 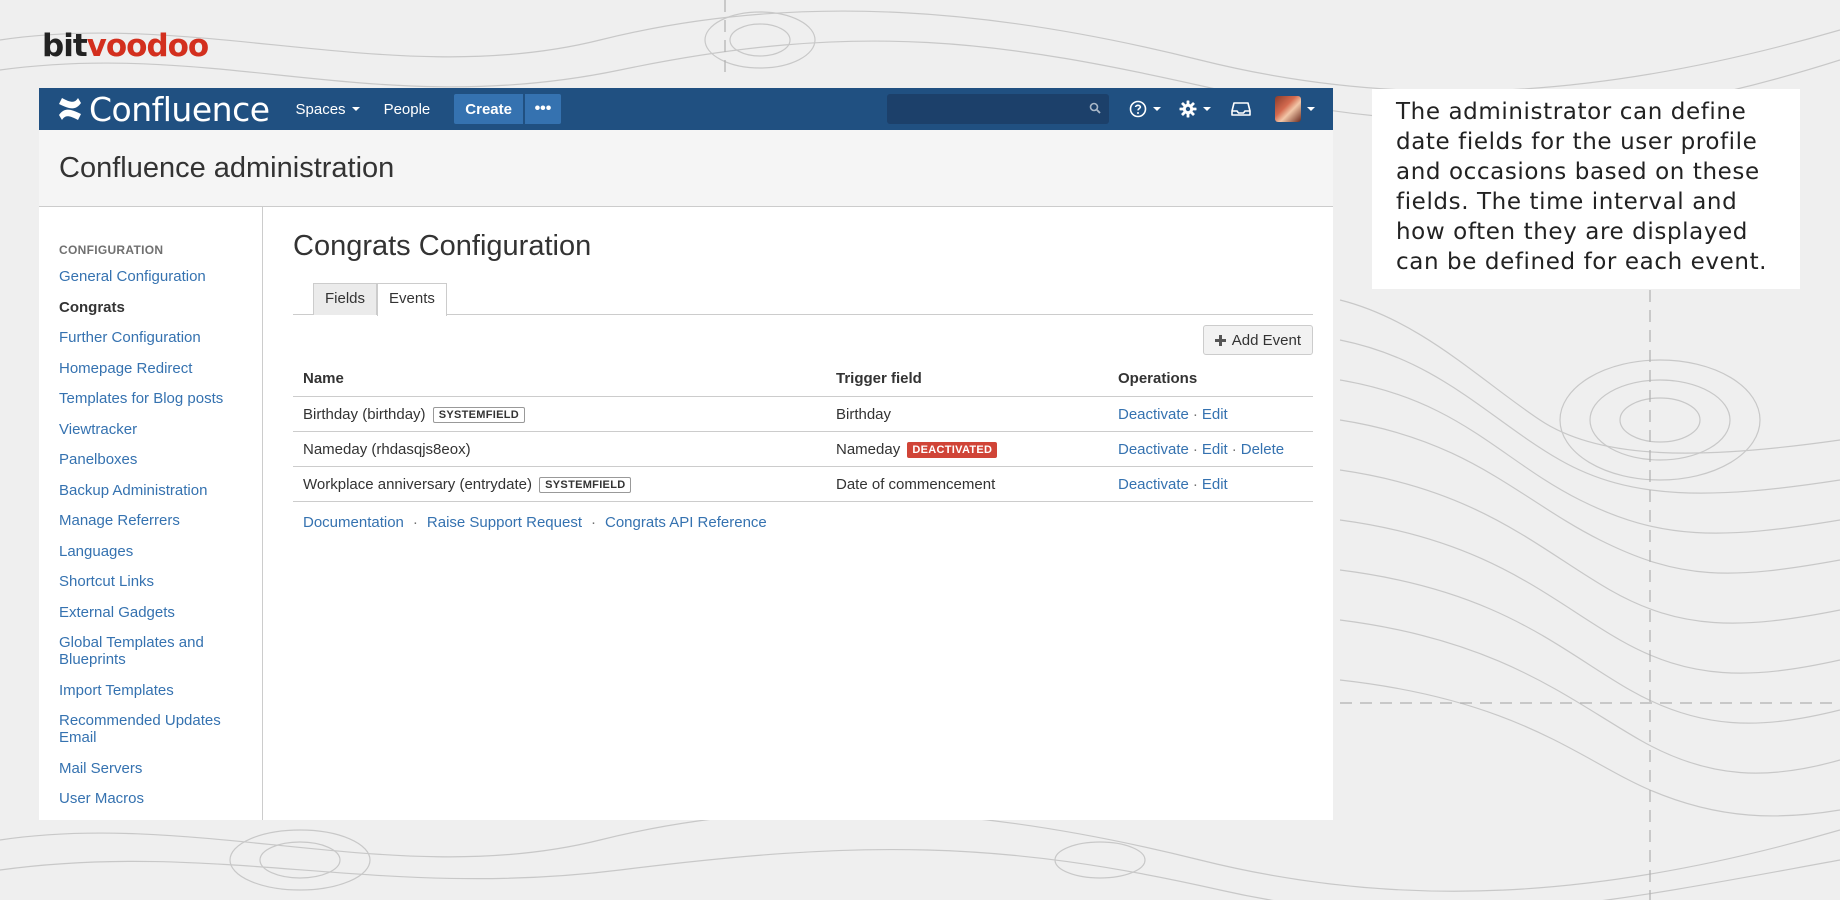 What do you see at coordinates (160, 551) in the screenshot?
I see `sidebar-item-languages: Languages` at bounding box center [160, 551].